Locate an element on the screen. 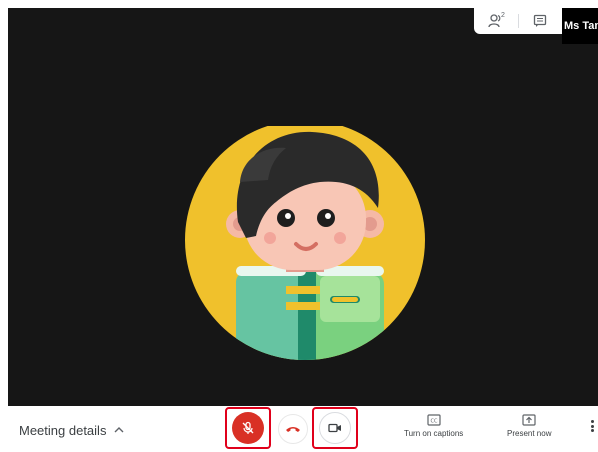  chevron-up-icon is located at coordinates (119, 430).